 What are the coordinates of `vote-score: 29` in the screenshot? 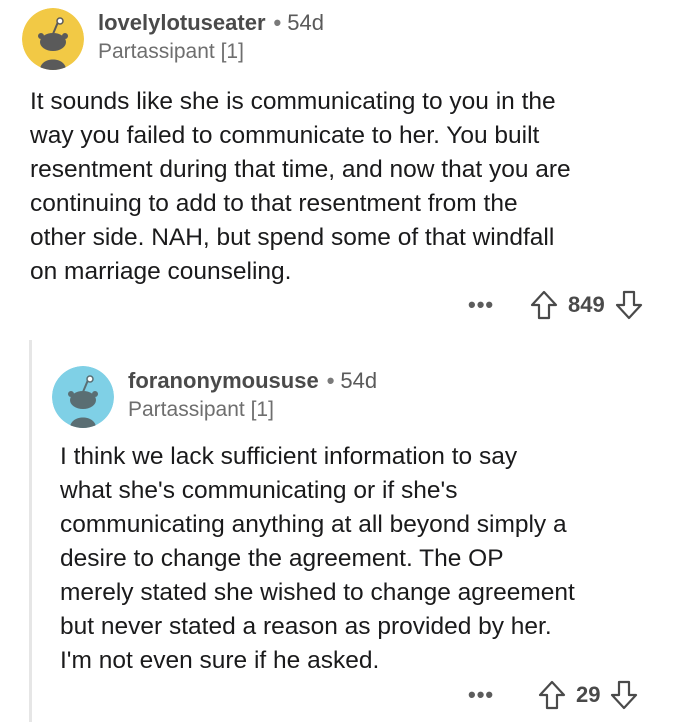 It's located at (588, 694).